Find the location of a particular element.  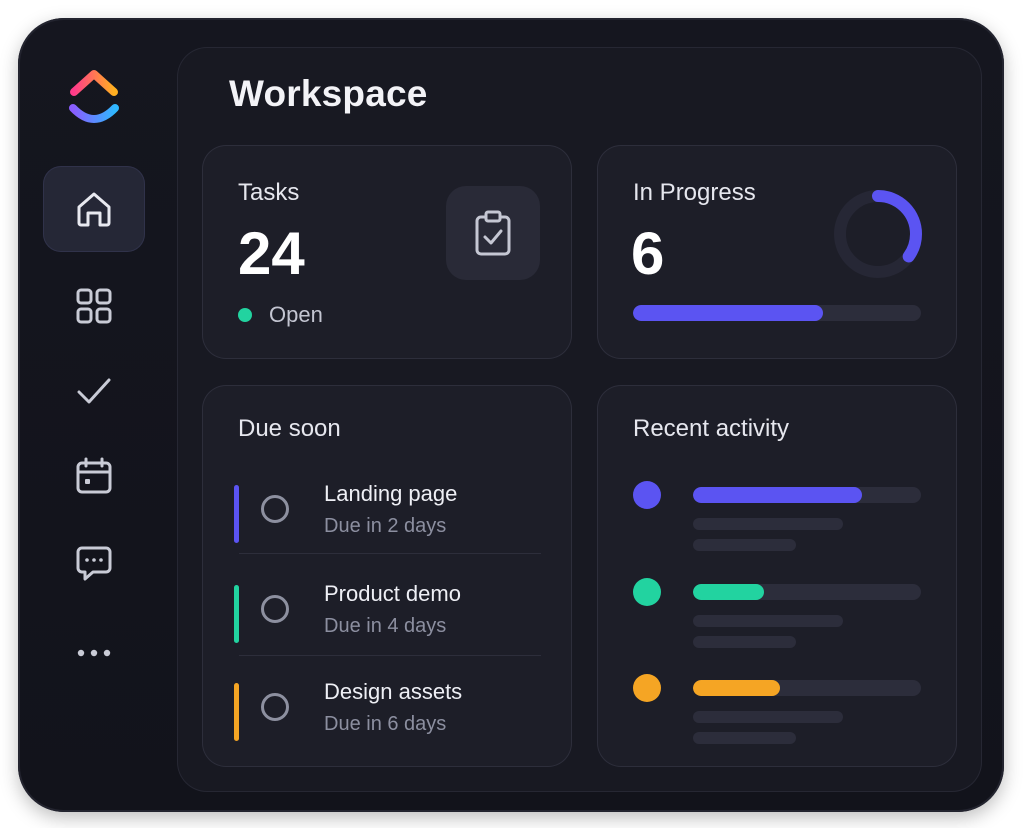

check-icon is located at coordinates (94, 391).